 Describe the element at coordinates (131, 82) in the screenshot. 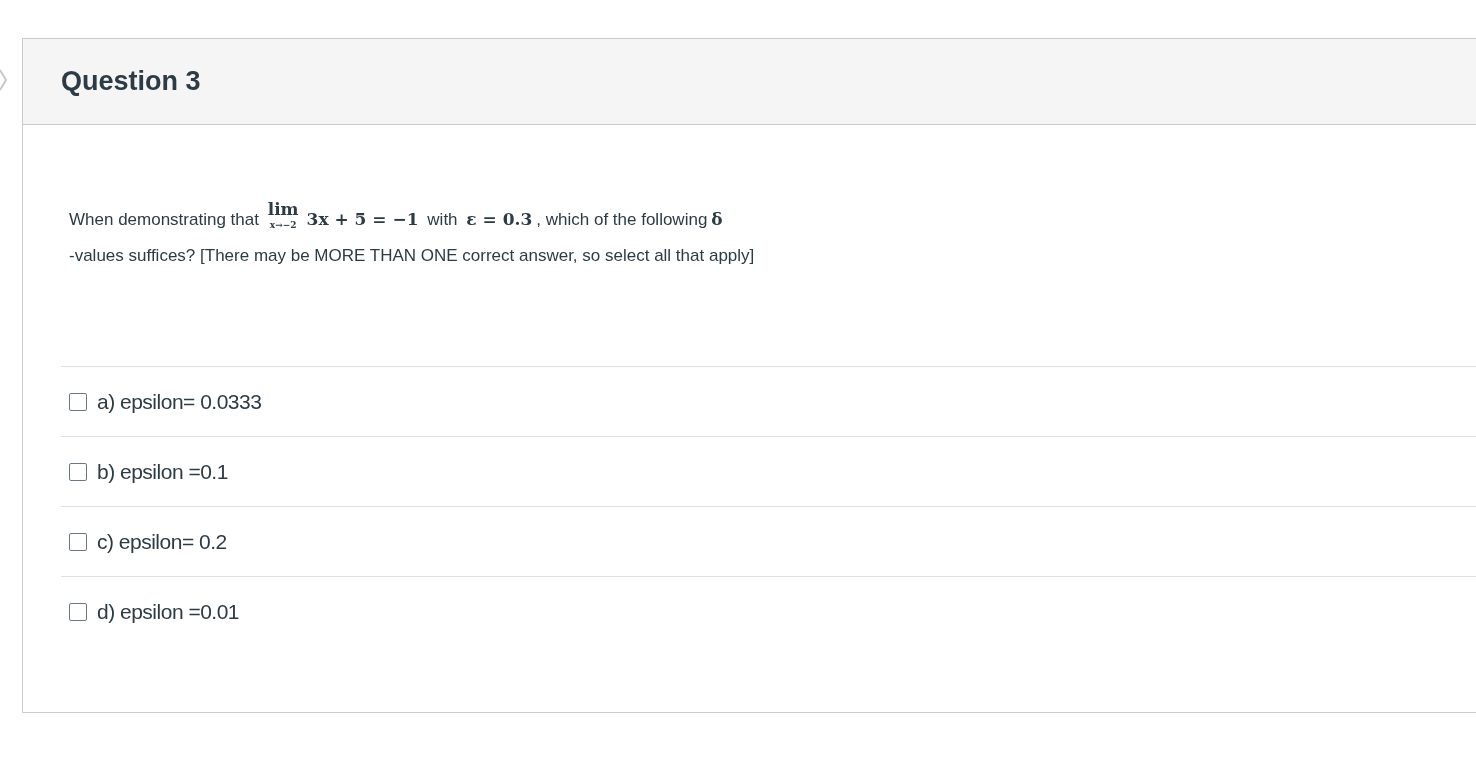

I see `question-title: Question 3` at that location.